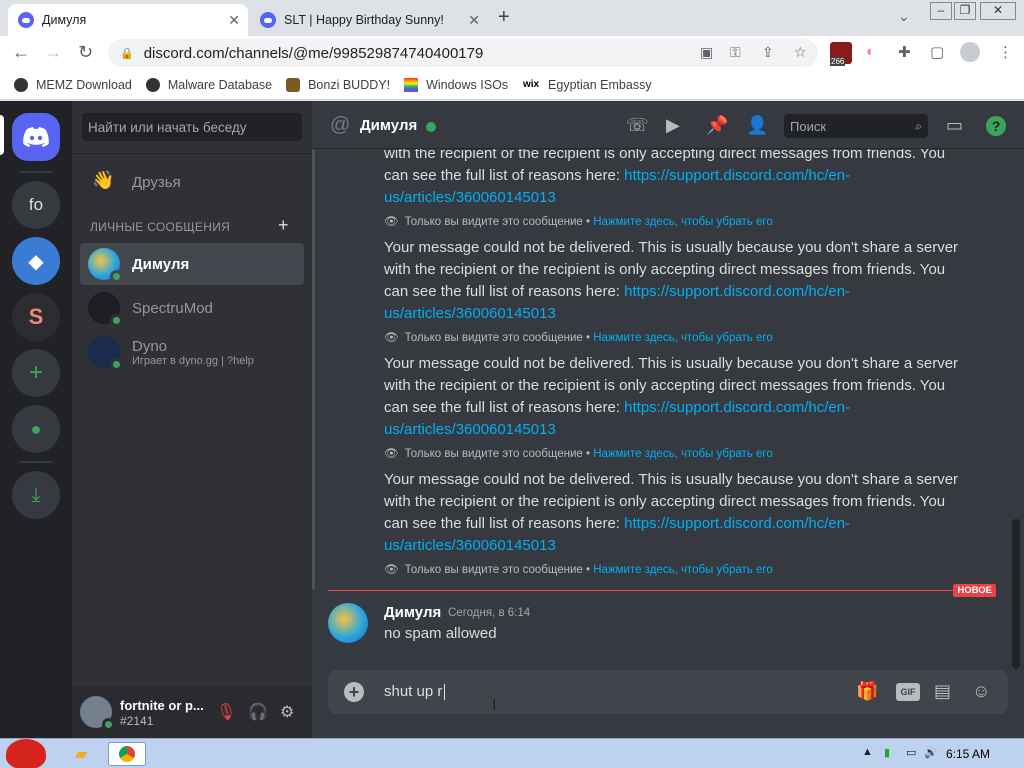 This screenshot has height=768, width=1024. What do you see at coordinates (167, 127) in the screenshot?
I see `dm-search-placeholder: Найти или начать беседу` at bounding box center [167, 127].